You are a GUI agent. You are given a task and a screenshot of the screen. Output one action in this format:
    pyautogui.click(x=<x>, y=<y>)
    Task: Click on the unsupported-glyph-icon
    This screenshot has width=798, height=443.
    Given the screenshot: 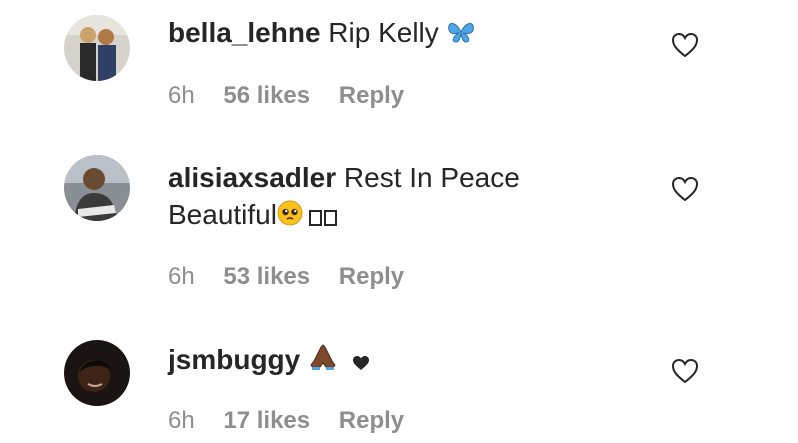 What is the action you would take?
    pyautogui.click(x=323, y=216)
    